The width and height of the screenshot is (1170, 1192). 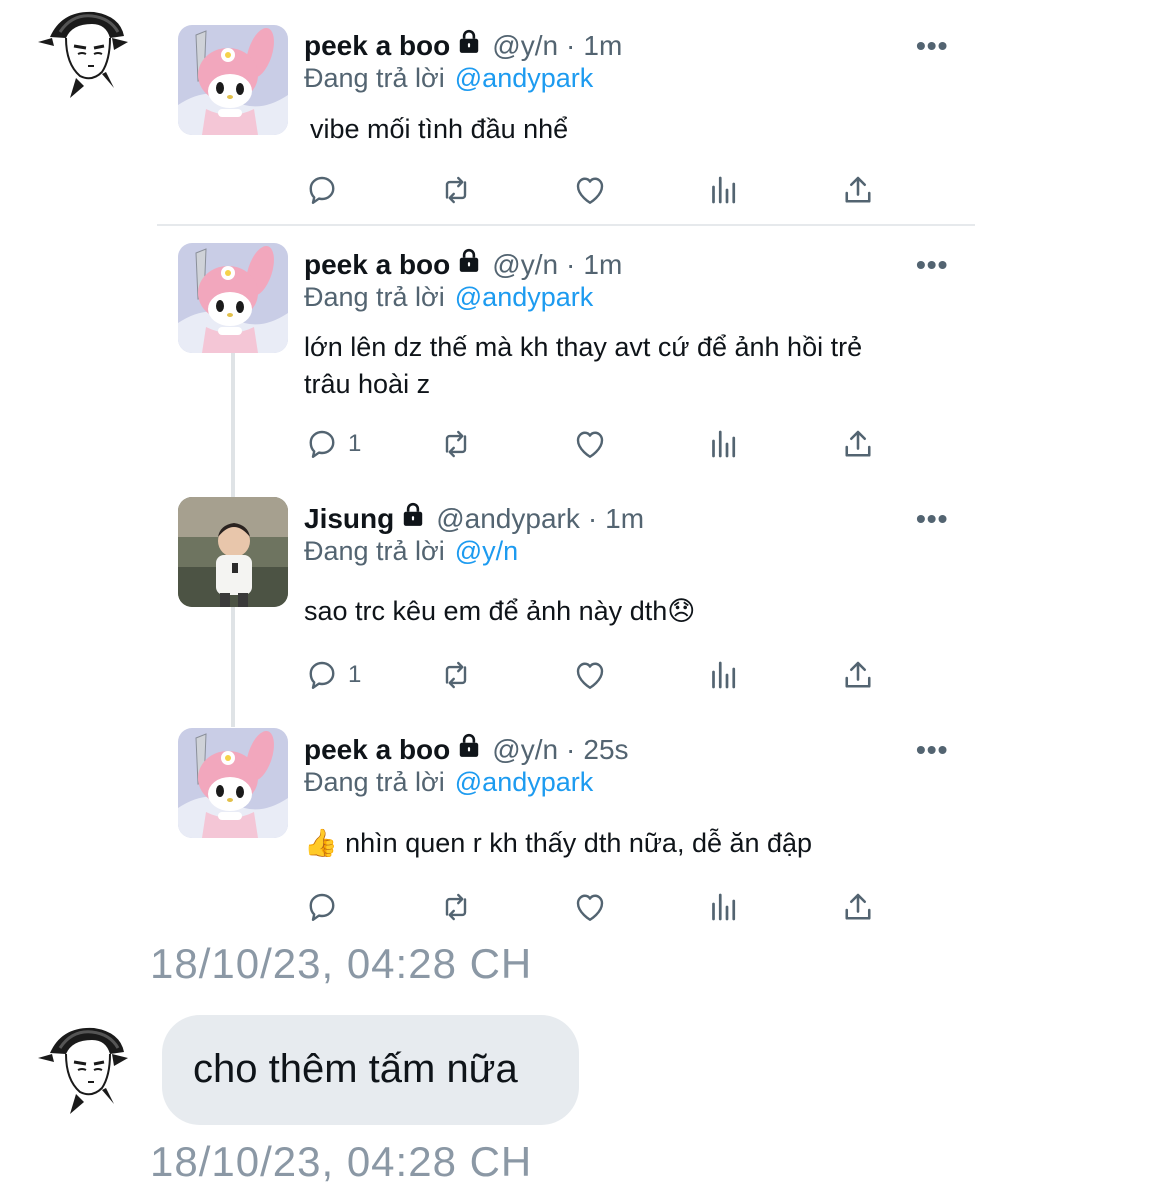 I want to click on author-handle: @andypark, so click(x=508, y=519).